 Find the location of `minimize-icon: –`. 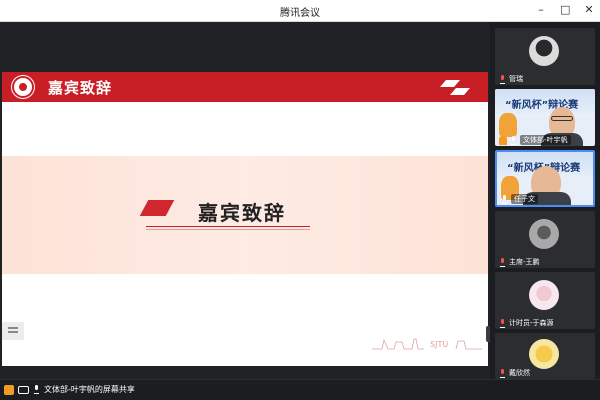

minimize-icon: – is located at coordinates (541, 10).